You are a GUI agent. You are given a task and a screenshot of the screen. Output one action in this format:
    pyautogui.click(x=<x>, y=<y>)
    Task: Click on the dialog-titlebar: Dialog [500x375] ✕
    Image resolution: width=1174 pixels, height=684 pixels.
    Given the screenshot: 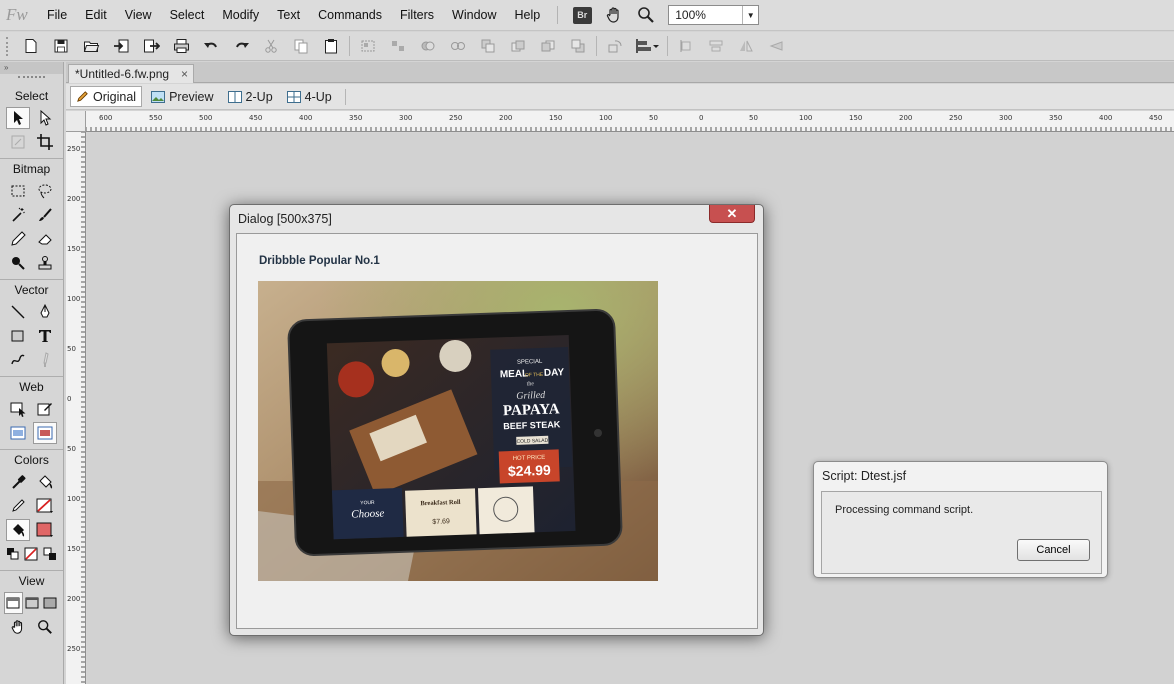 What is the action you would take?
    pyautogui.click(x=496, y=218)
    